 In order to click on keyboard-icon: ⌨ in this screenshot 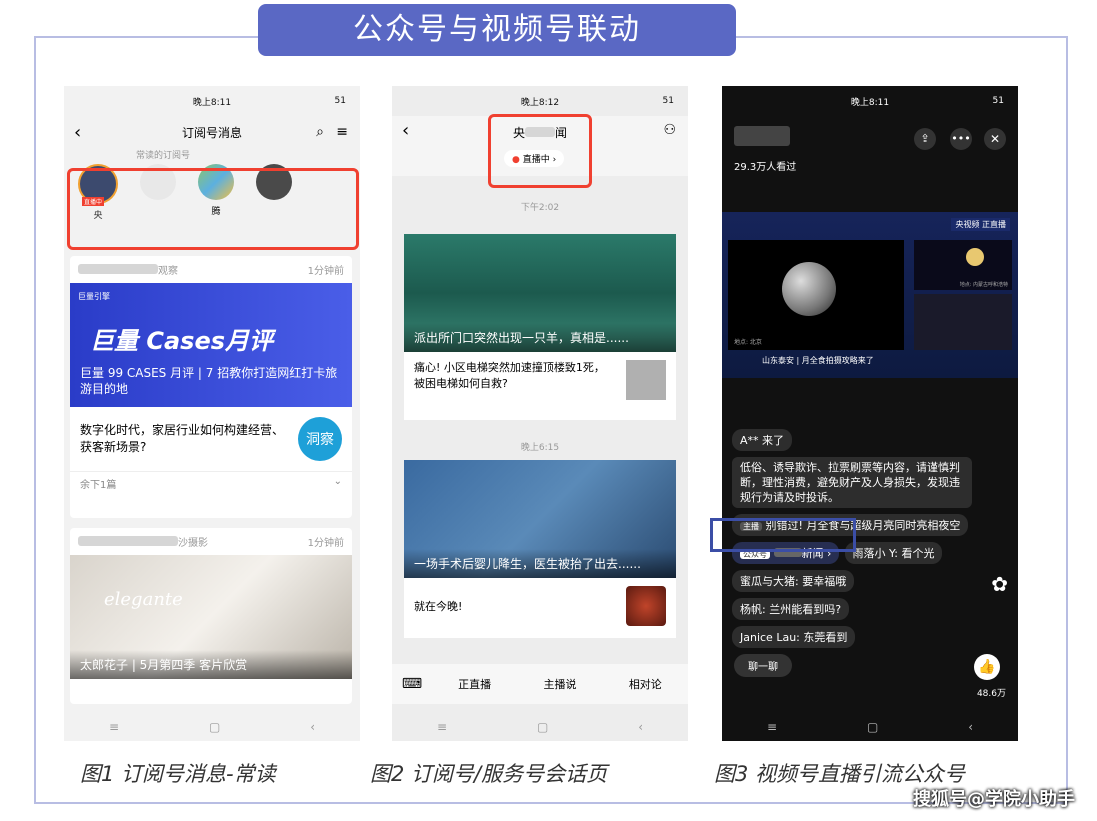, I will do `click(412, 684)`.